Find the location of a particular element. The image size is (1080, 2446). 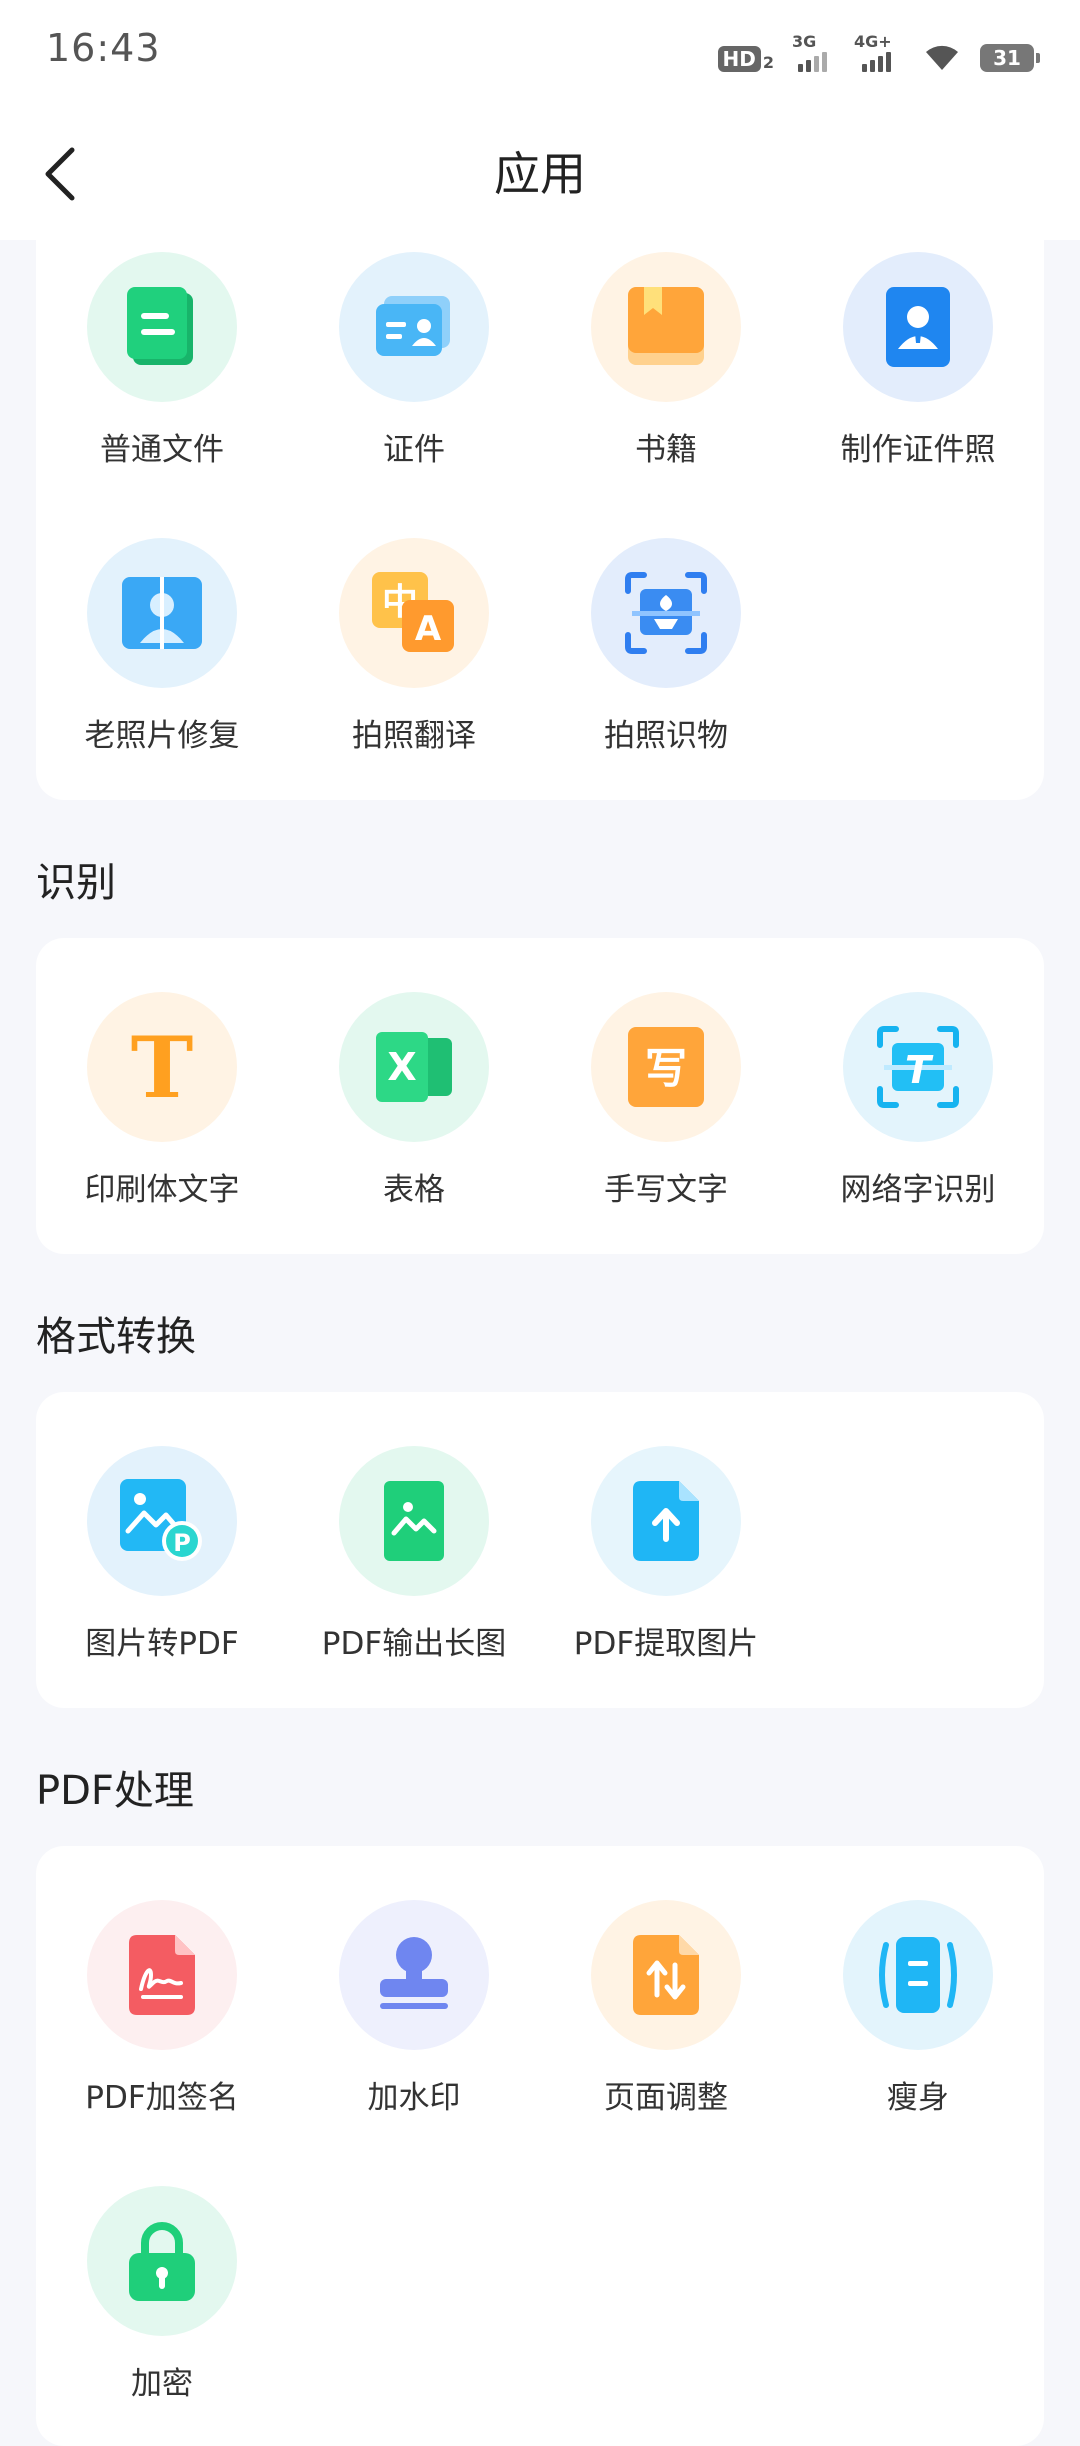

app-web-text: T 网络字识别 is located at coordinates (918, 1100).